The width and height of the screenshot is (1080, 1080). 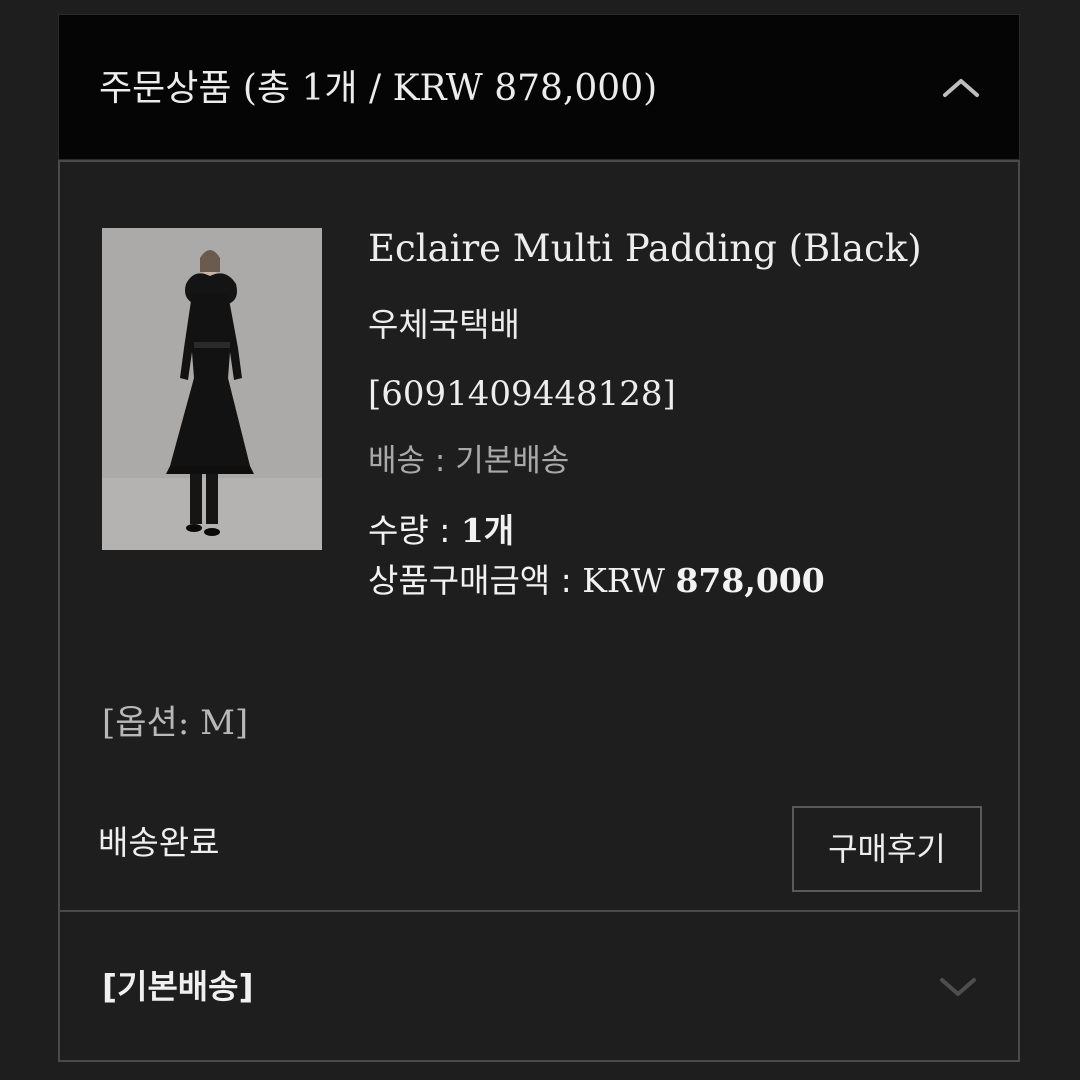 I want to click on product-name: Eclaire Multi Padding (Black), so click(x=645, y=249).